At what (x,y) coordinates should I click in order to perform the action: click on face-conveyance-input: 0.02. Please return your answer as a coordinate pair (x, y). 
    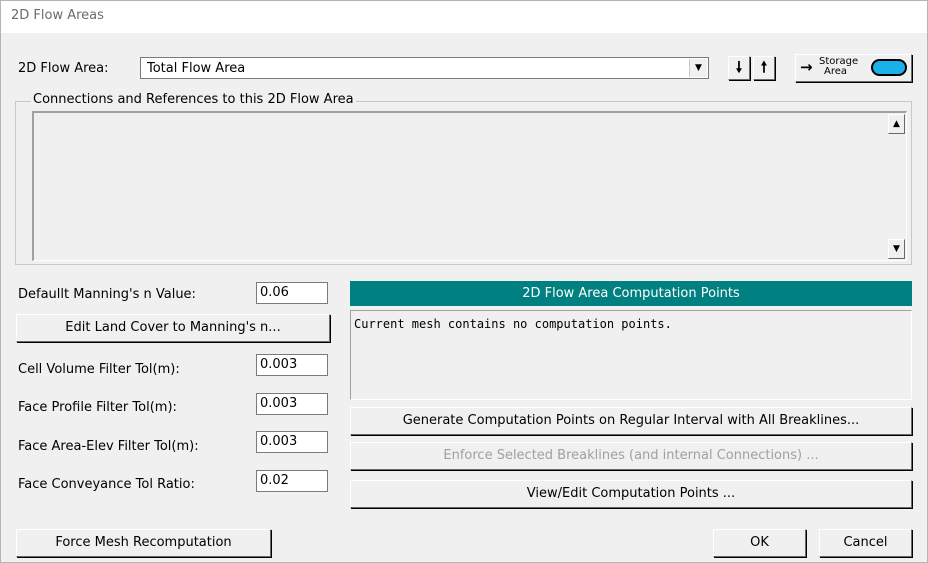
    Looking at the image, I should click on (292, 481).